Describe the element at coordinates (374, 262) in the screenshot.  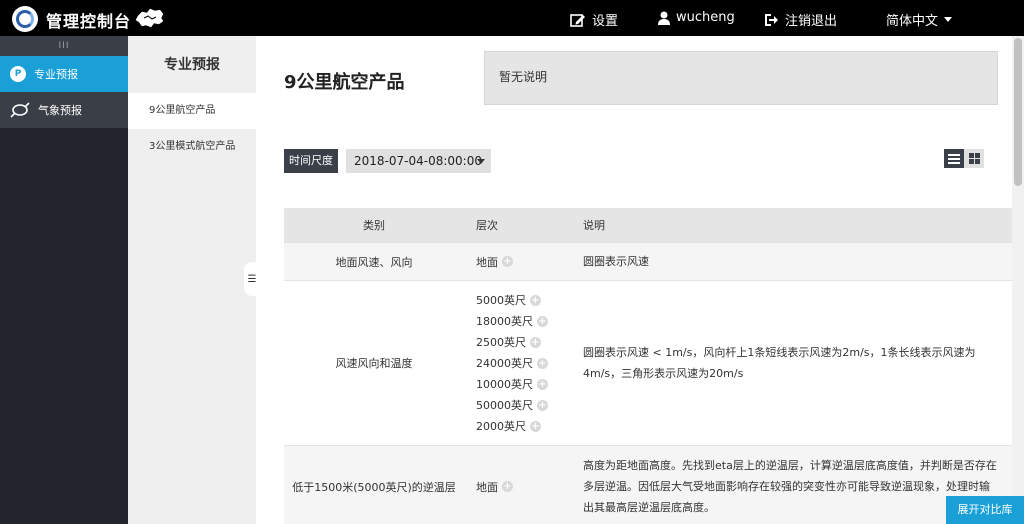
I see `row-category: 地面风速、风向` at that location.